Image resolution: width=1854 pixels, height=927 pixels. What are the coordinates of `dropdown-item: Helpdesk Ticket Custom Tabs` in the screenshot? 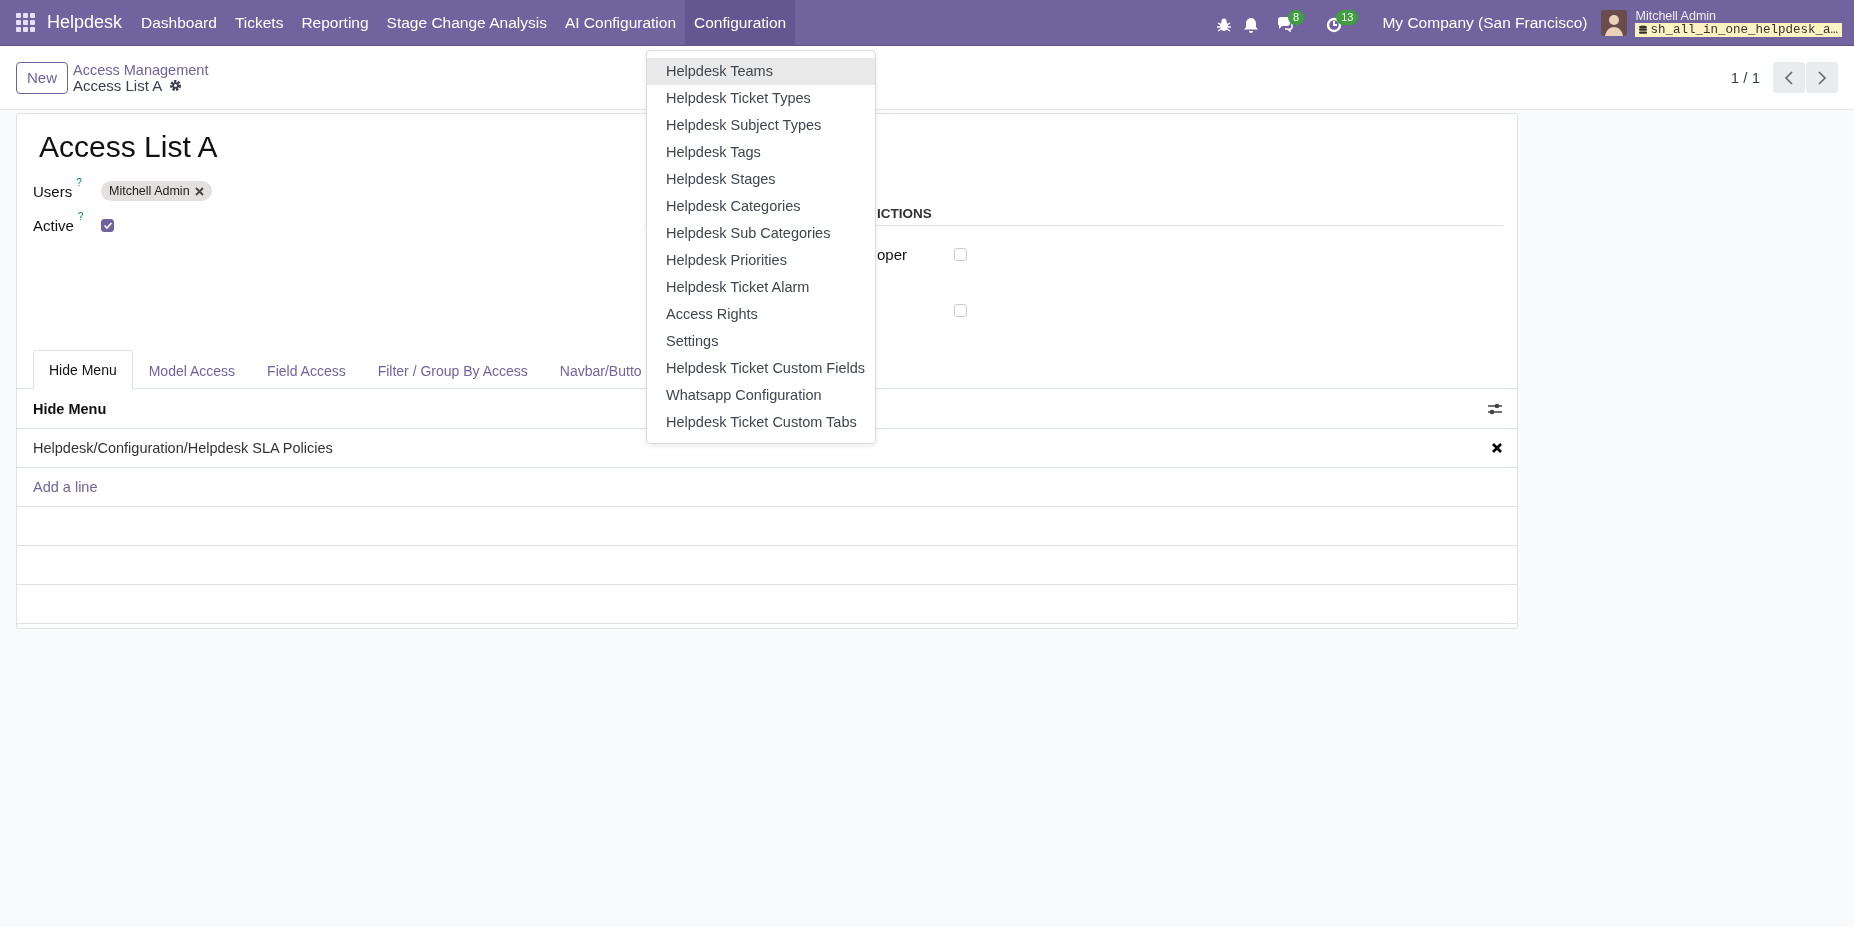 It's located at (761, 422).